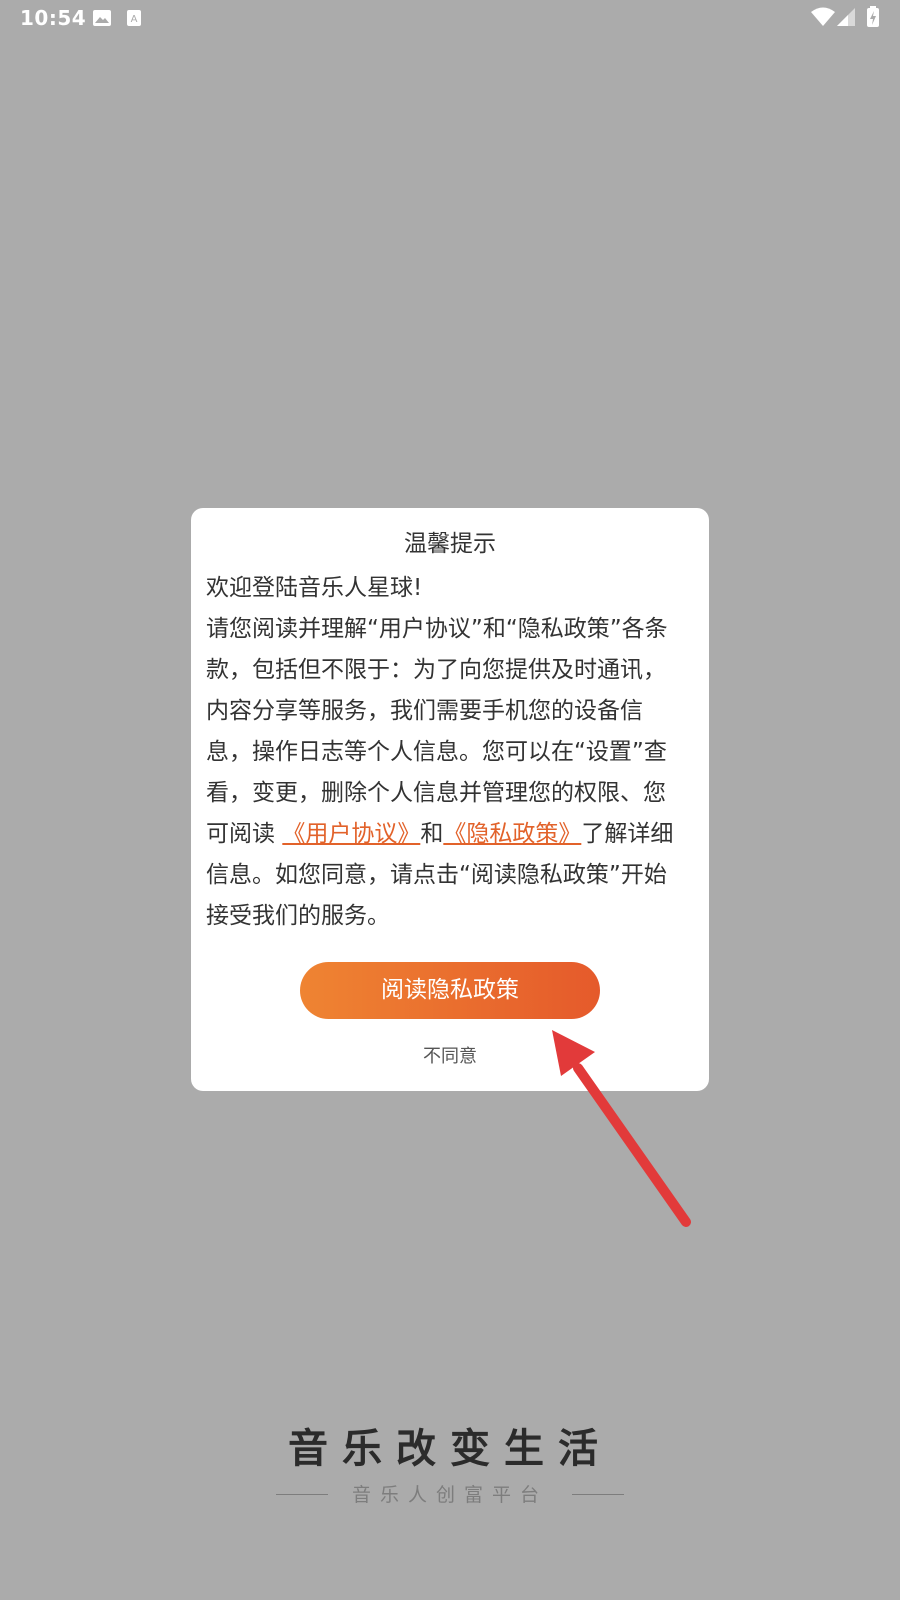  I want to click on annotation-arrow-icon, so click(621, 1128).